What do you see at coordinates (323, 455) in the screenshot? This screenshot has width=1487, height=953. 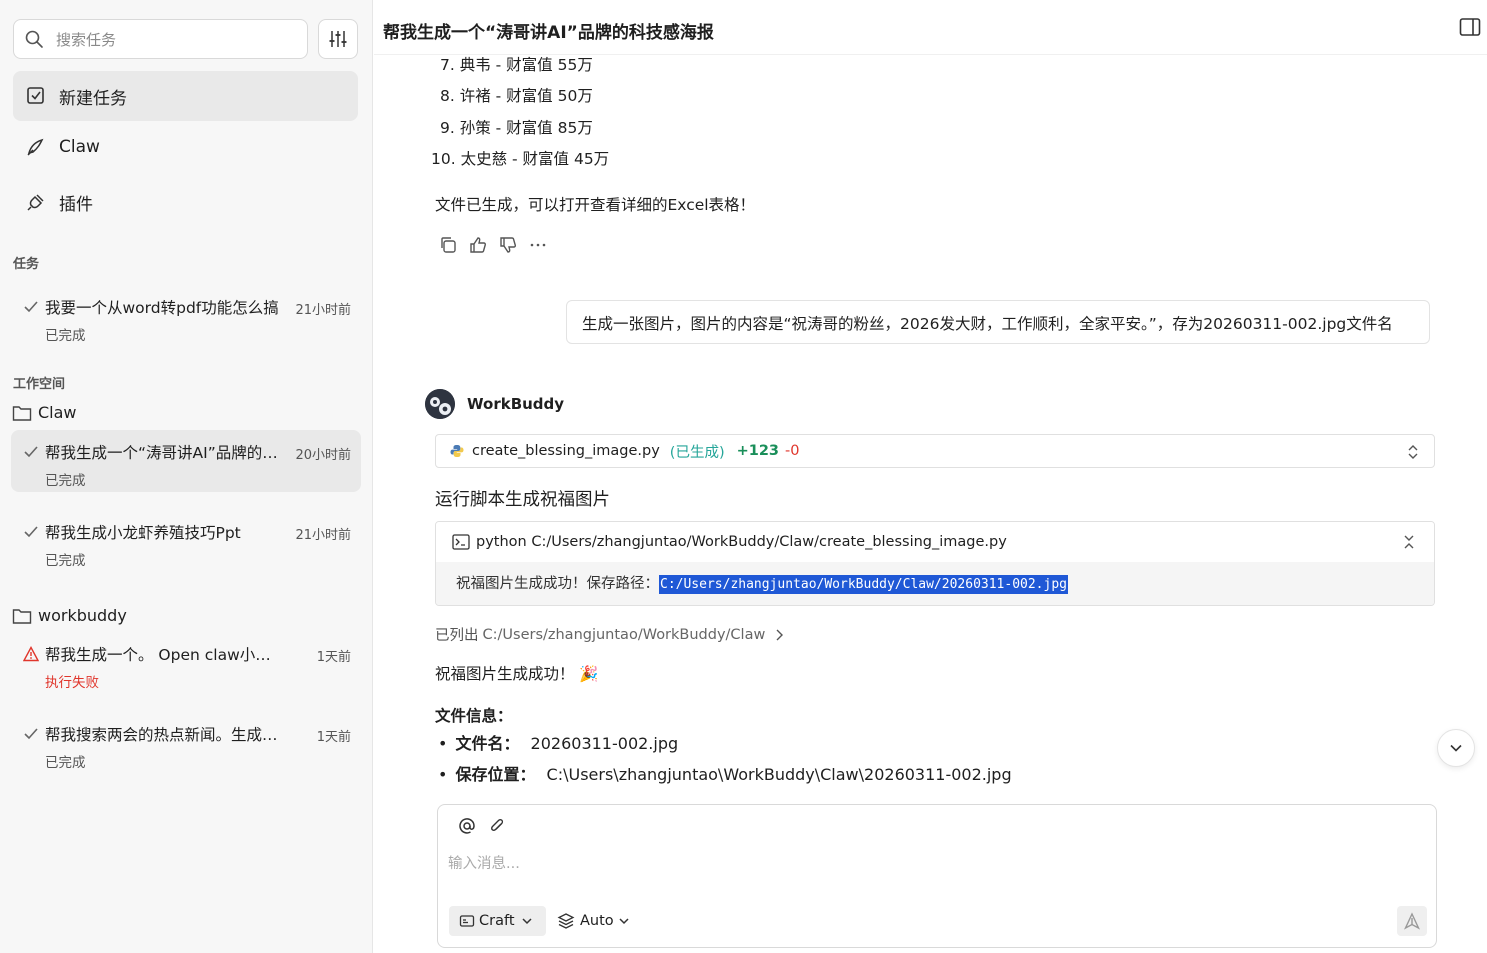 I see `task-time: 20小时前` at bounding box center [323, 455].